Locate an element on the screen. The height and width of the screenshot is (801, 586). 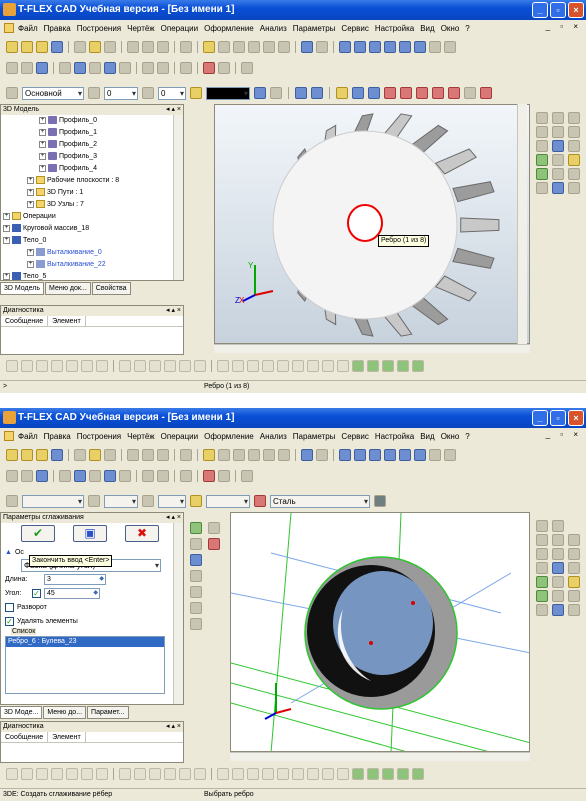
filter-2-icon is located at coordinates (358, 93).